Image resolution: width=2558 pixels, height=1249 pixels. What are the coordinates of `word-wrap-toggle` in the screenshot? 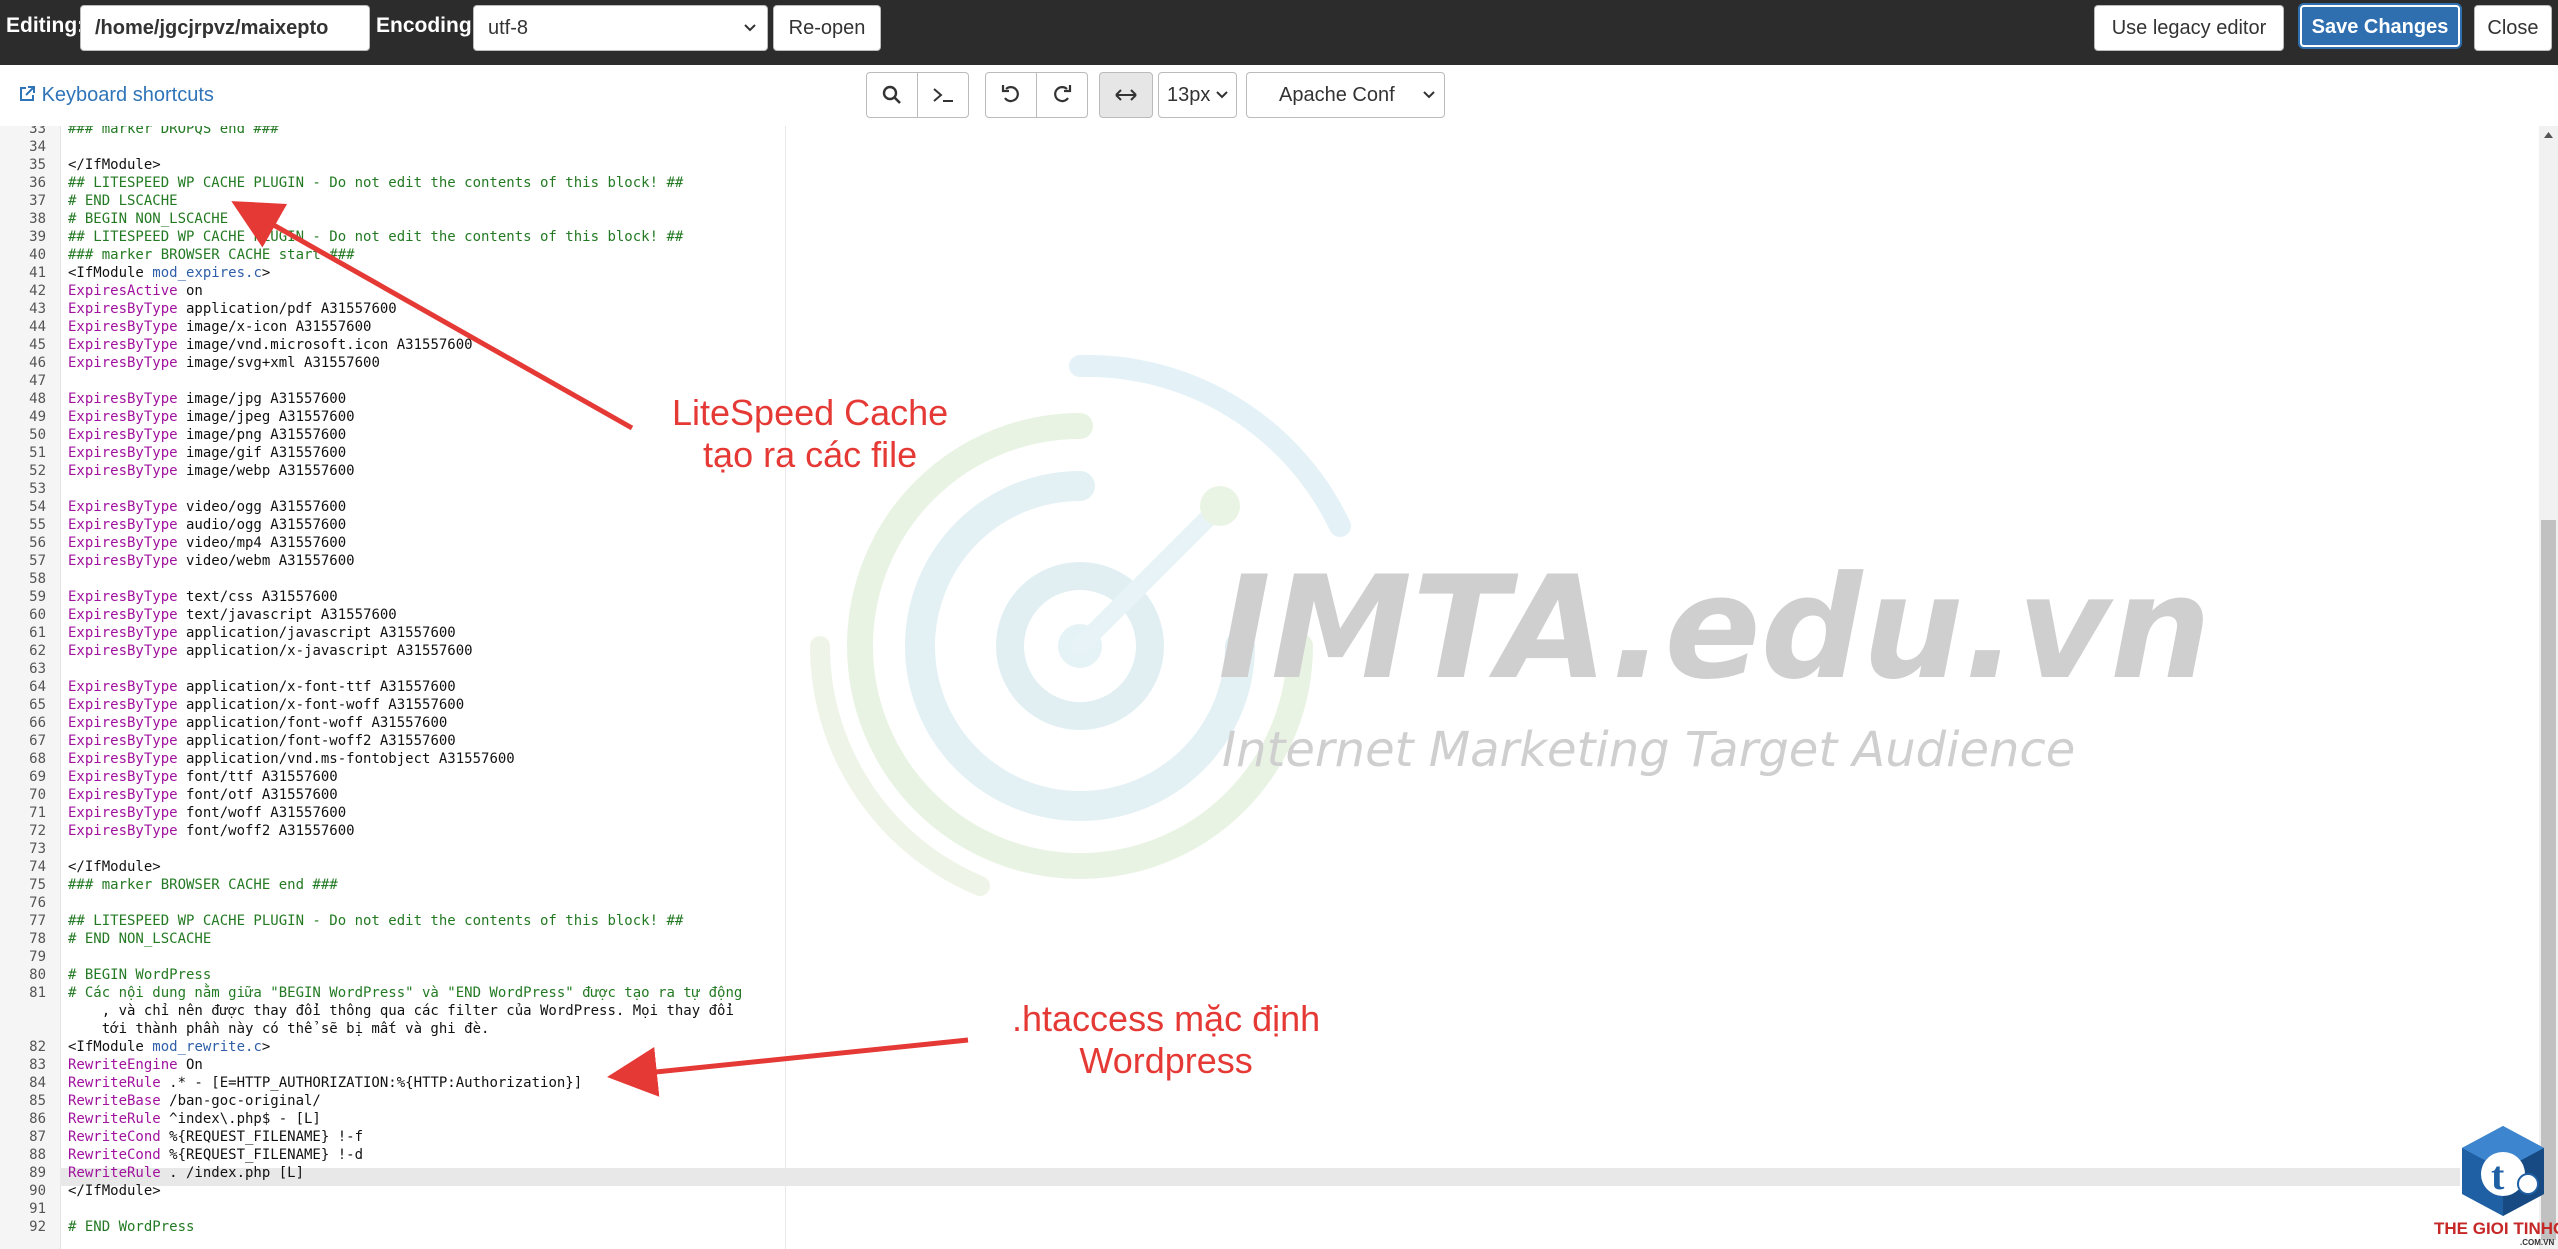 It's located at (1126, 95).